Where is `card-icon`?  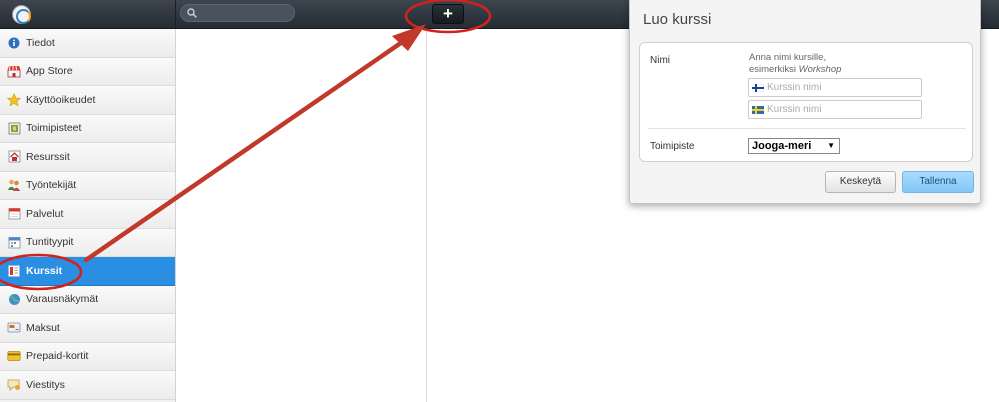 card-icon is located at coordinates (14, 356).